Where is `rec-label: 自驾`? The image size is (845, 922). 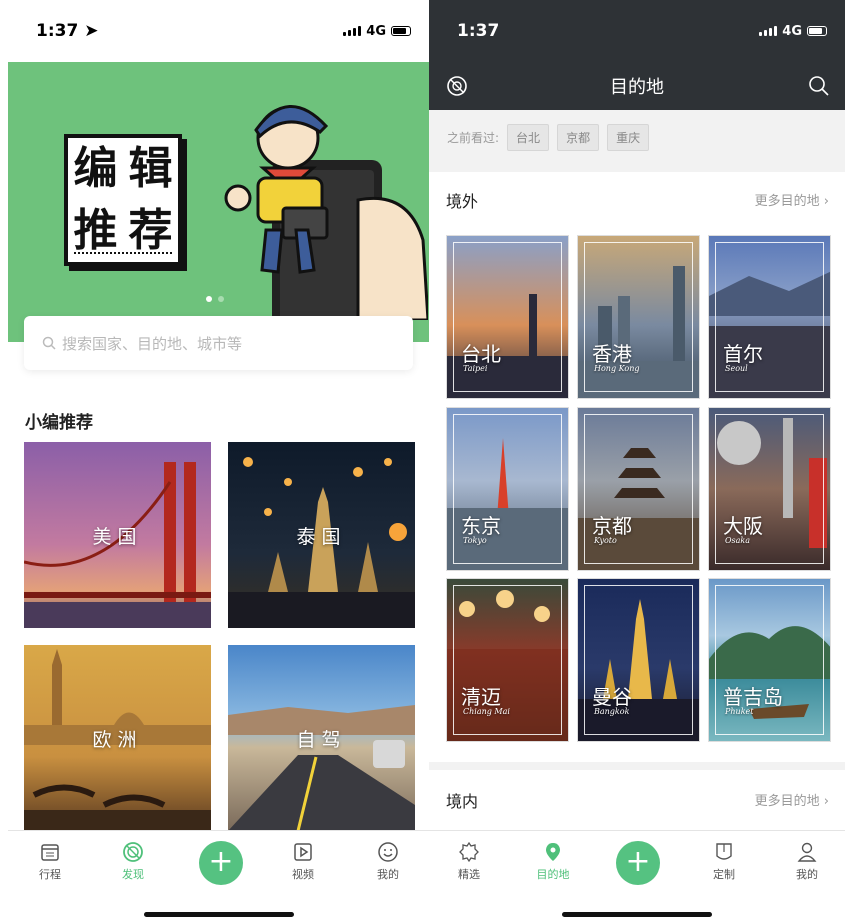
rec-label: 自驾 is located at coordinates (321, 739).